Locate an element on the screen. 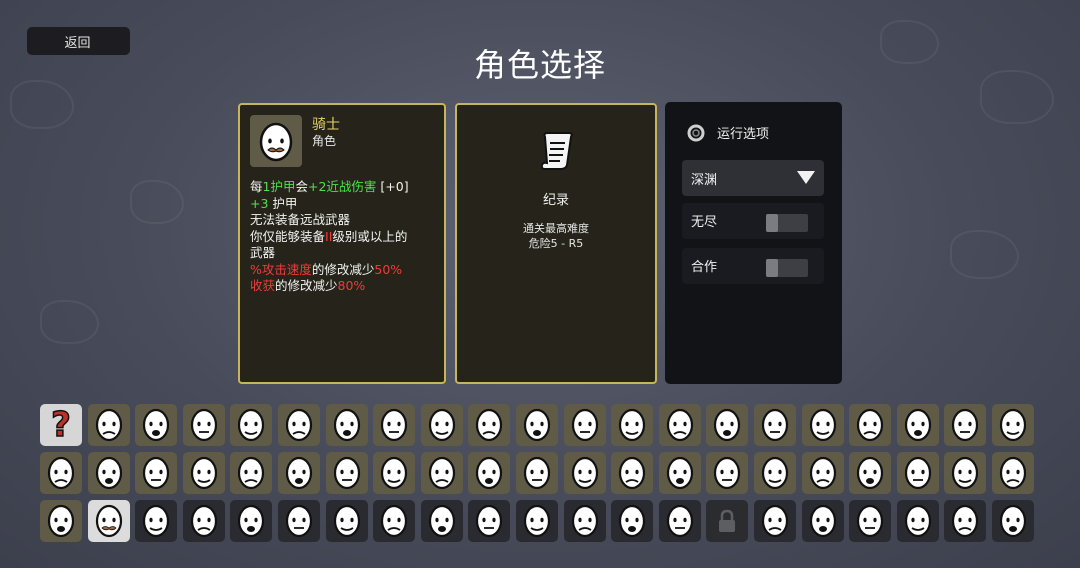 The image size is (1080, 568). coop-option-row: 合作 is located at coordinates (753, 266).